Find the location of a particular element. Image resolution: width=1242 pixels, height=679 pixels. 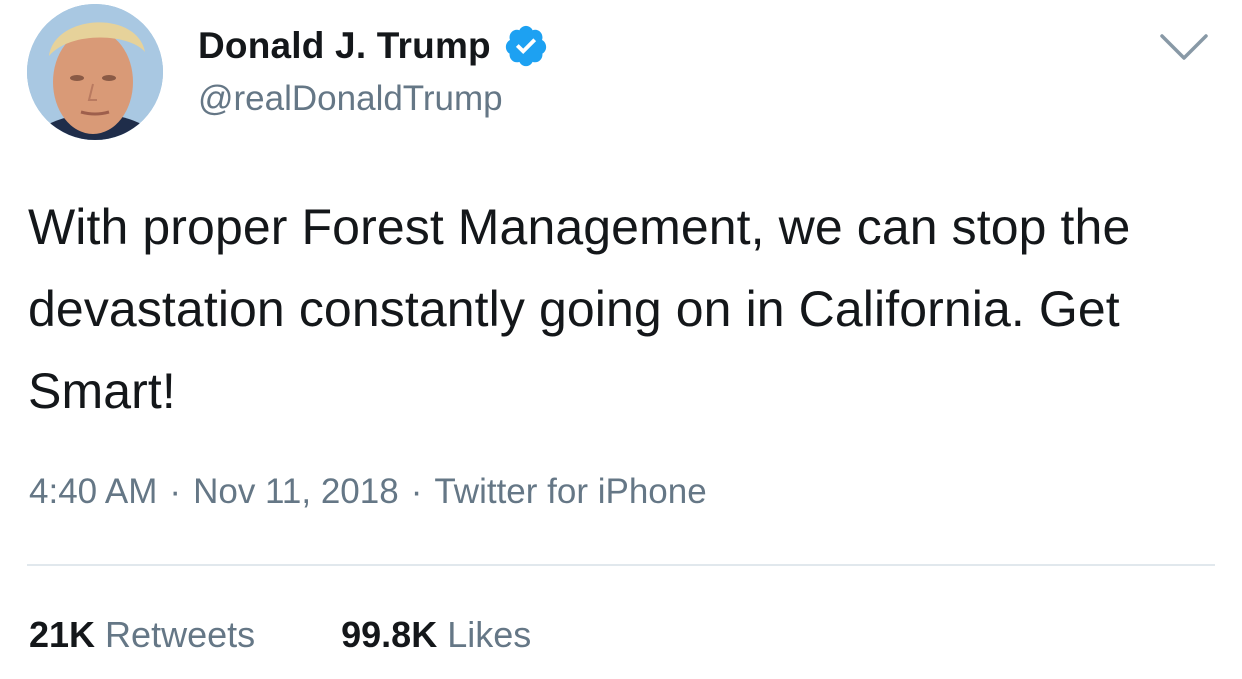

tweet-metadata: 4:40 AM · Nov 11, 2018 · Twitter for iPhone is located at coordinates (368, 492).